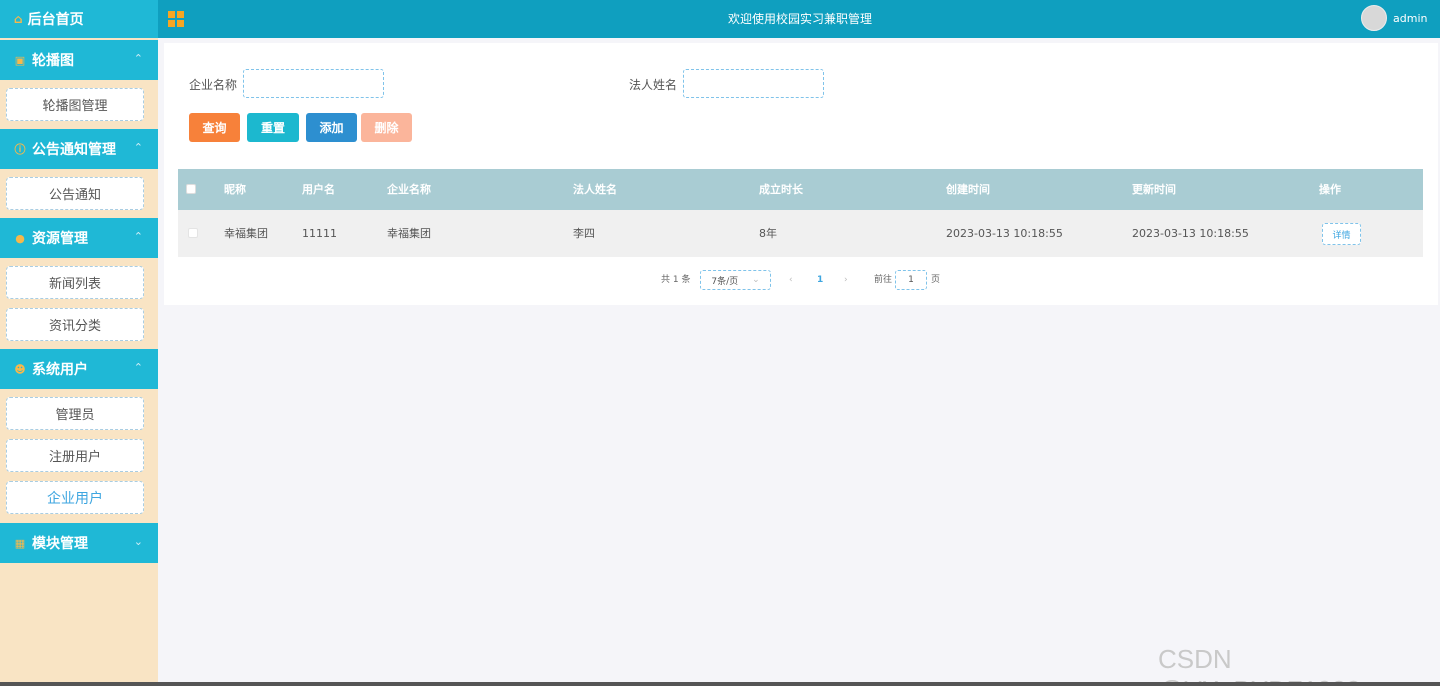 This screenshot has width=1440, height=686. Describe the element at coordinates (753, 83) in the screenshot. I see `legal-person-input` at that location.